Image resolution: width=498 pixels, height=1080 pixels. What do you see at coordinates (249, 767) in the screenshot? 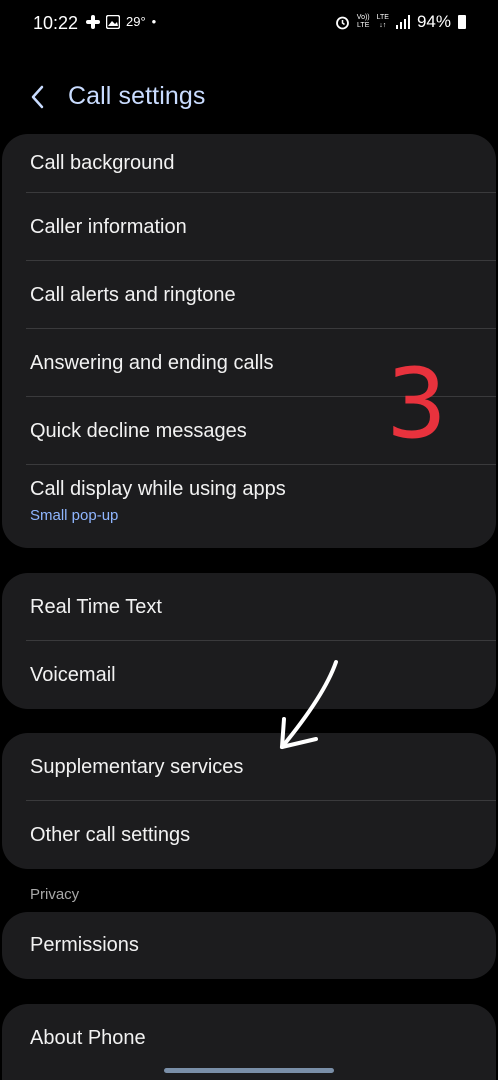
I see `supplementary-services-item: Supplementary services` at bounding box center [249, 767].